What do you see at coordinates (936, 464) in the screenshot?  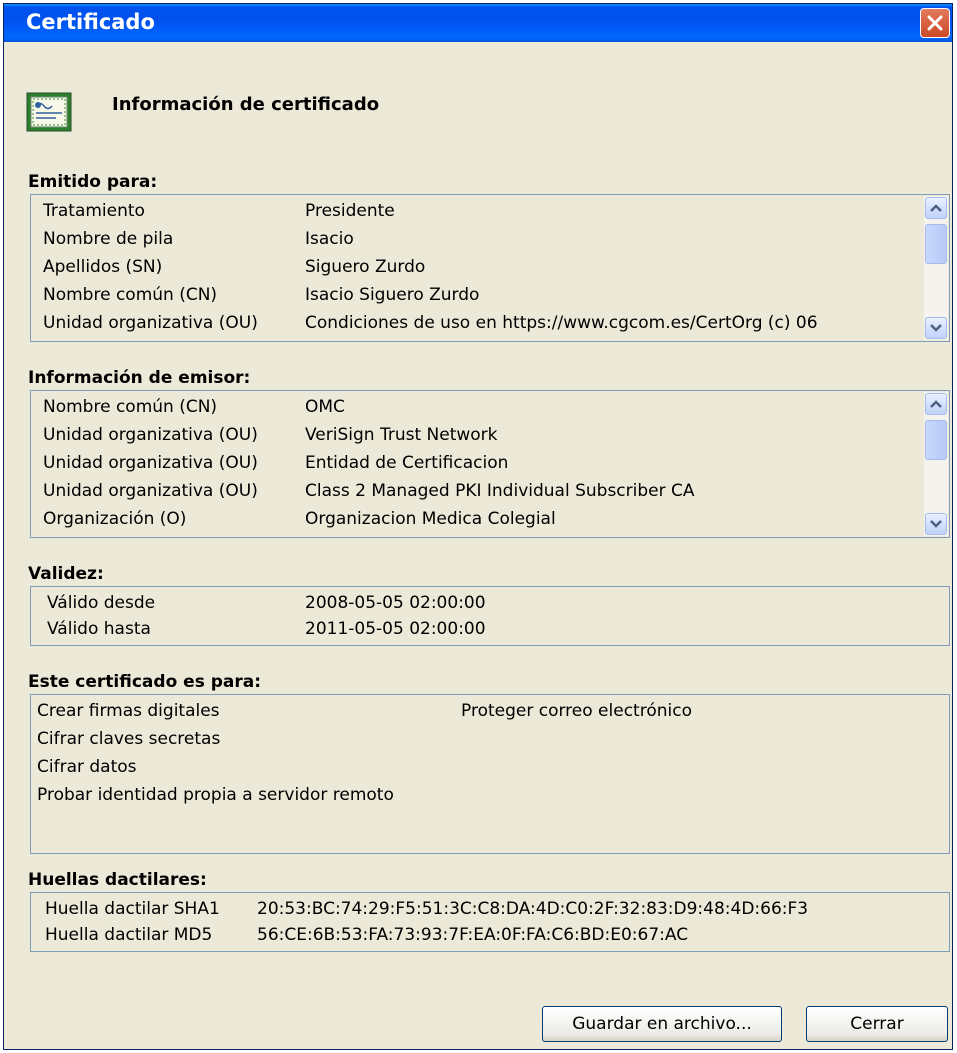 I see `issuer-scrollbar` at bounding box center [936, 464].